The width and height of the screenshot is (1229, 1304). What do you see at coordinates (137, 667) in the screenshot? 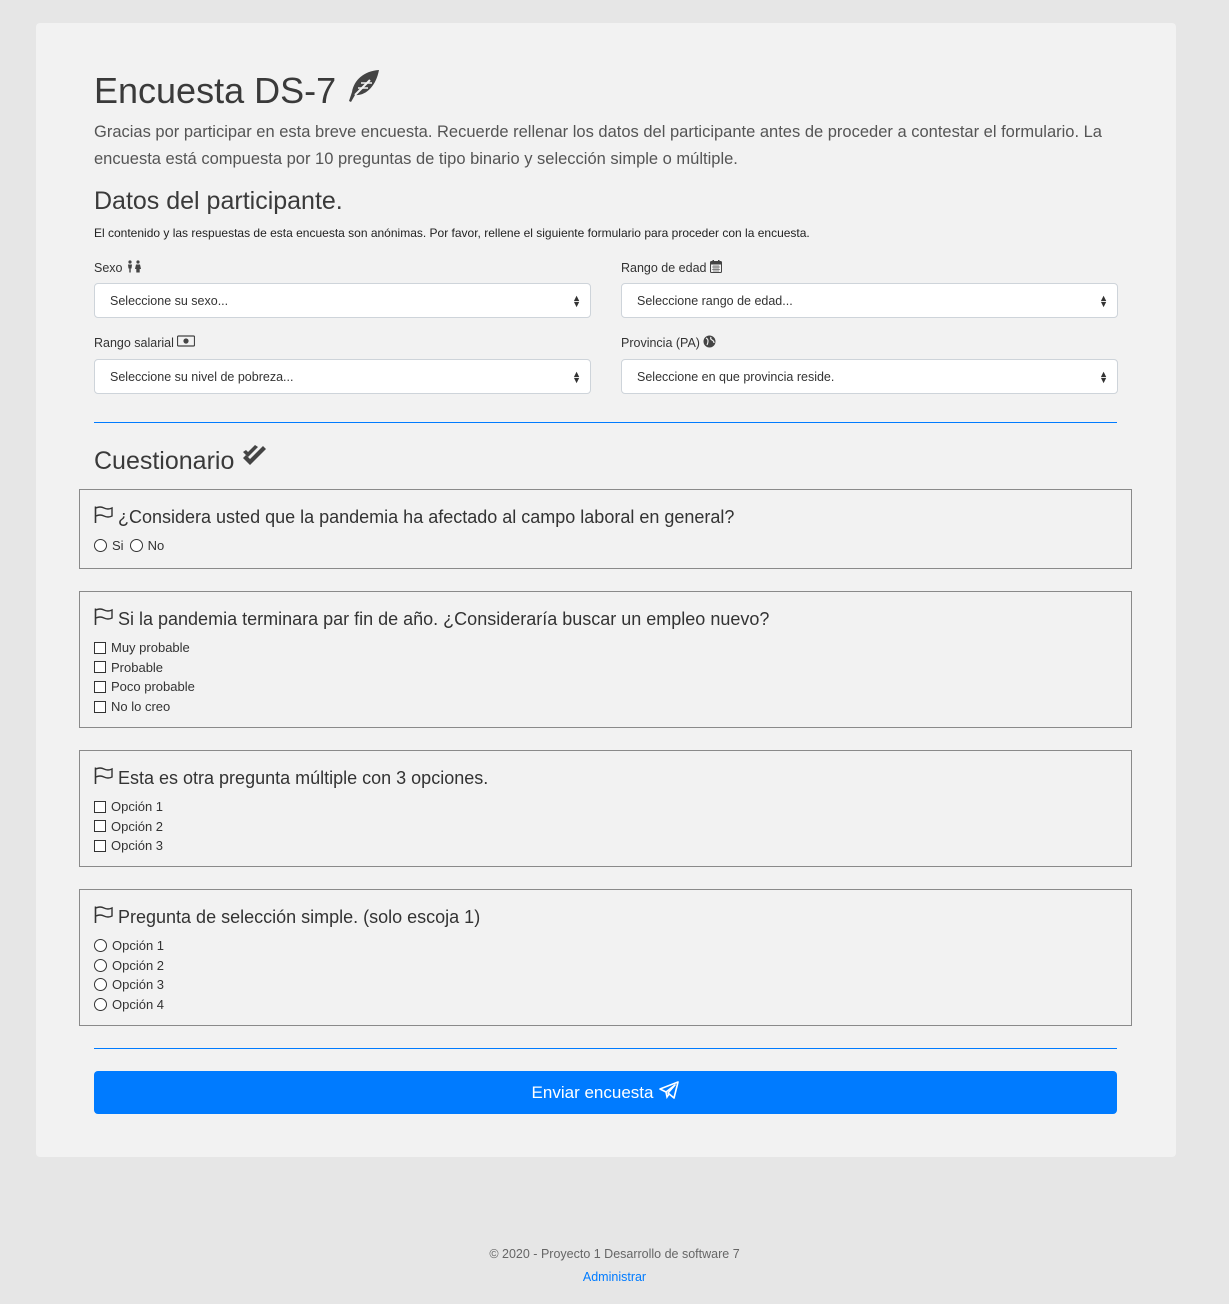
I see `option-label: Probable` at bounding box center [137, 667].